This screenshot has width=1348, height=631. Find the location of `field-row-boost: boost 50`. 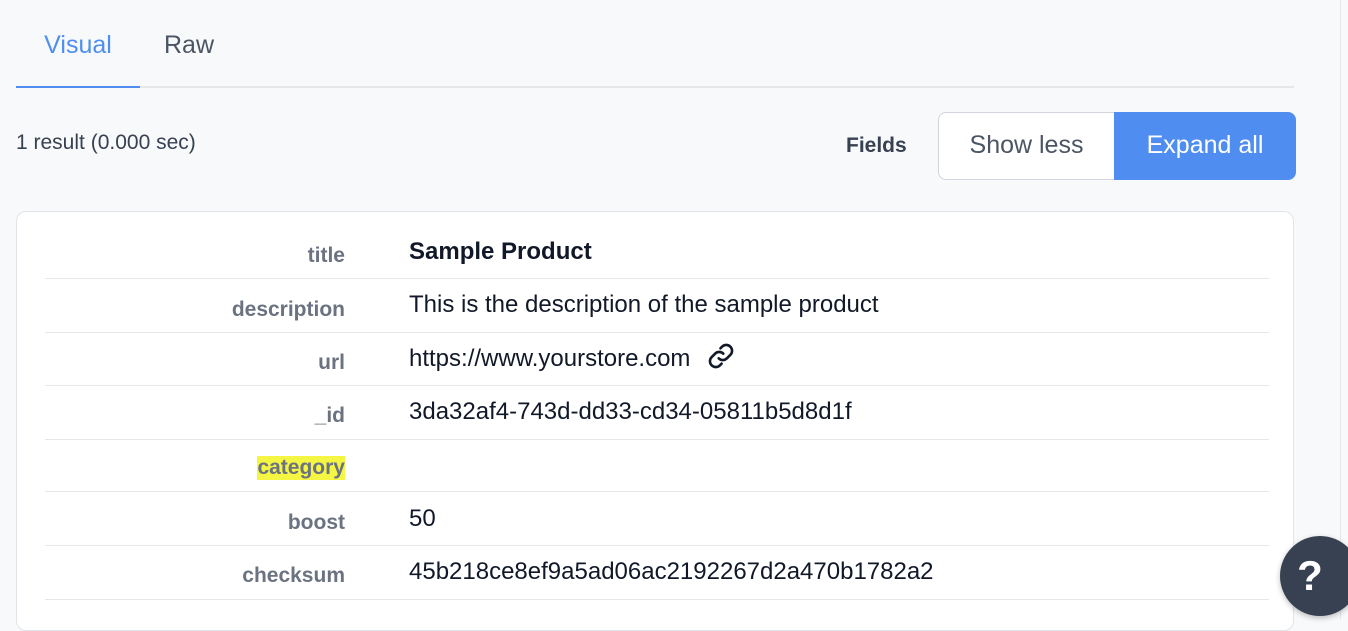

field-row-boost: boost 50 is located at coordinates (657, 519).